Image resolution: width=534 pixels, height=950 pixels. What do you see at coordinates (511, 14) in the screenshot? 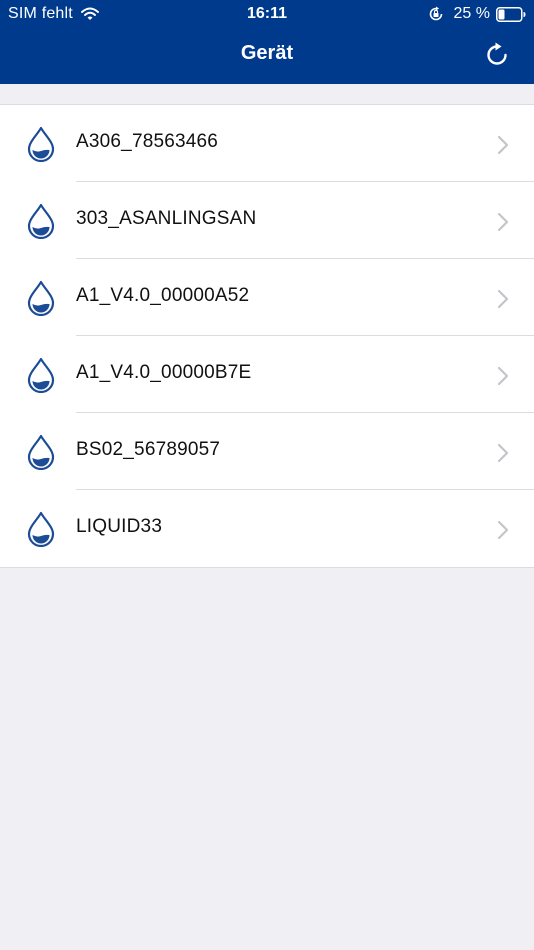
I see `battery-icon` at bounding box center [511, 14].